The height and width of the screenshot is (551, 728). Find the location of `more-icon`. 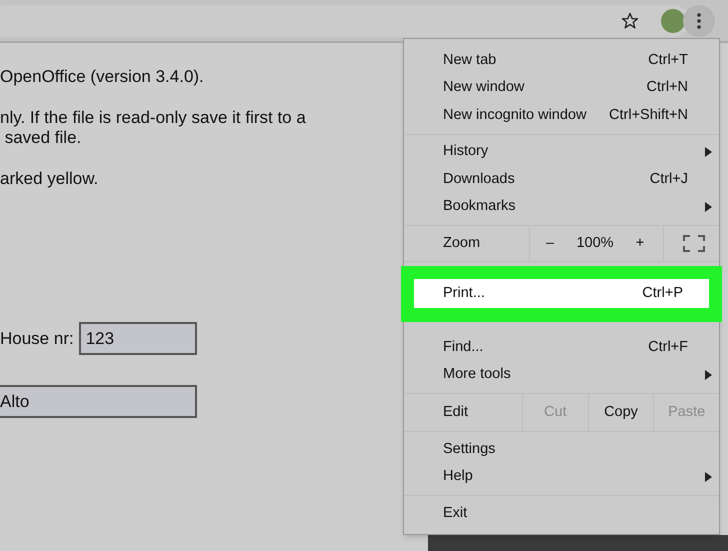

more-icon is located at coordinates (699, 20).